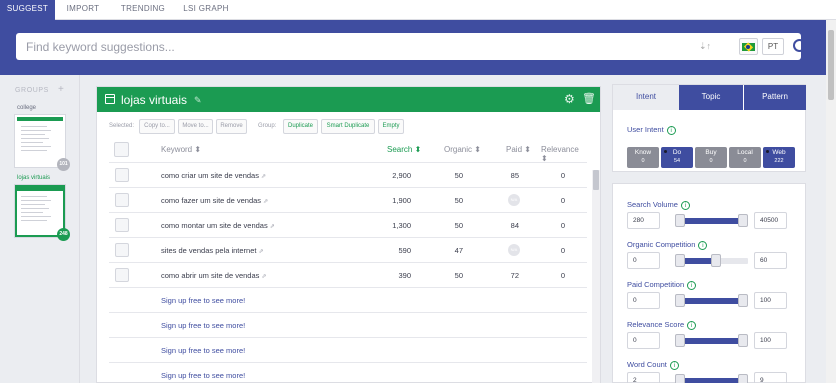 The image size is (836, 383). I want to click on organic-cell: 50, so click(458, 275).